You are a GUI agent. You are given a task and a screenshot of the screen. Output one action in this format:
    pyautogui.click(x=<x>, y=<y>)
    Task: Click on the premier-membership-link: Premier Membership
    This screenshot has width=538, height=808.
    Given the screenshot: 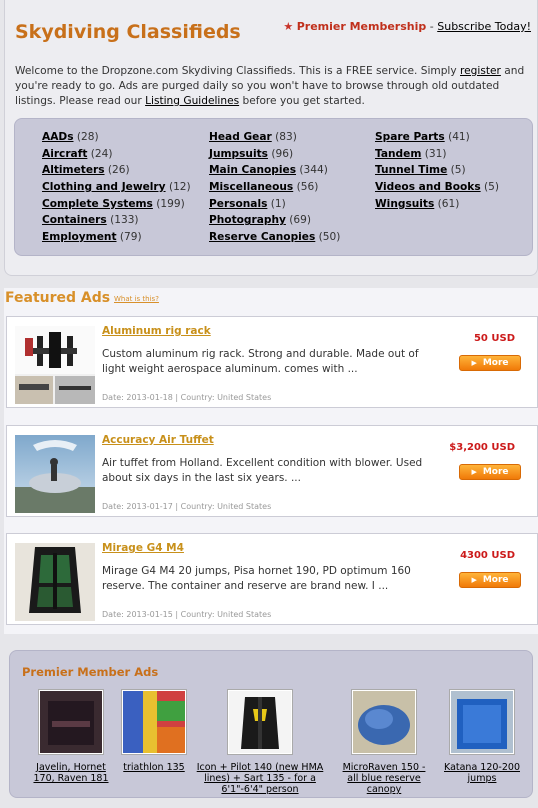 What is the action you would take?
    pyautogui.click(x=362, y=26)
    